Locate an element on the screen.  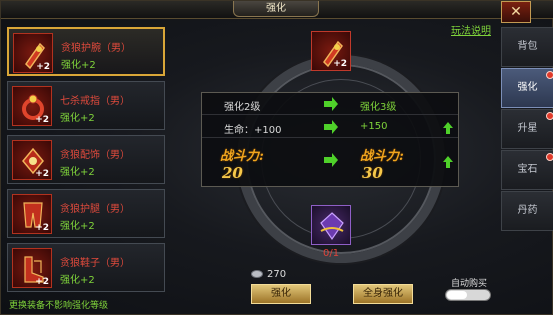
silver-coin-icon is located at coordinates (257, 274).